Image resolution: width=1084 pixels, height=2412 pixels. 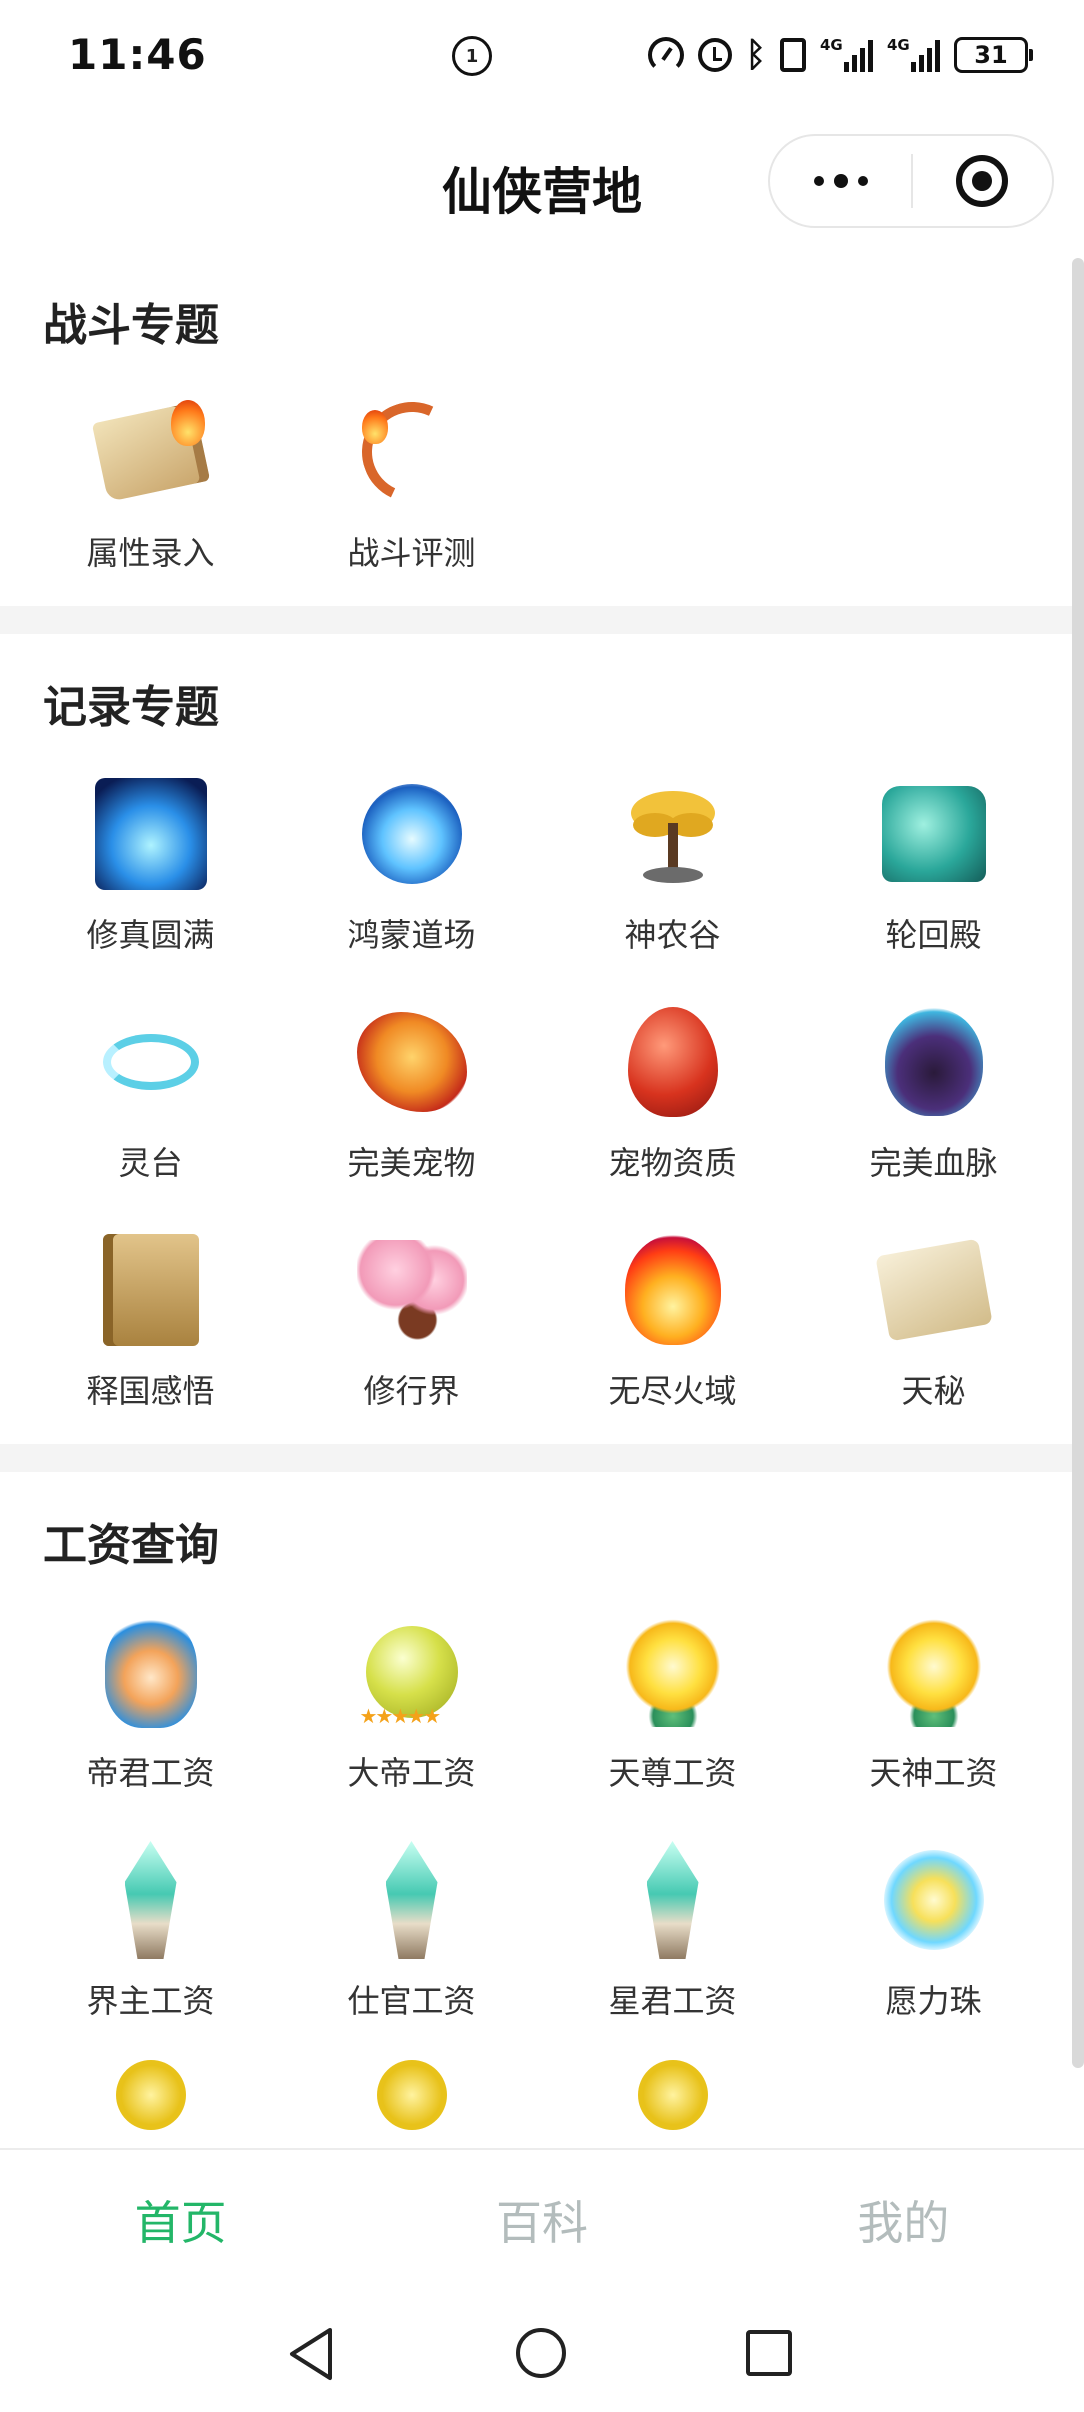 I want to click on close-miniprogram-button, so click(x=982, y=181).